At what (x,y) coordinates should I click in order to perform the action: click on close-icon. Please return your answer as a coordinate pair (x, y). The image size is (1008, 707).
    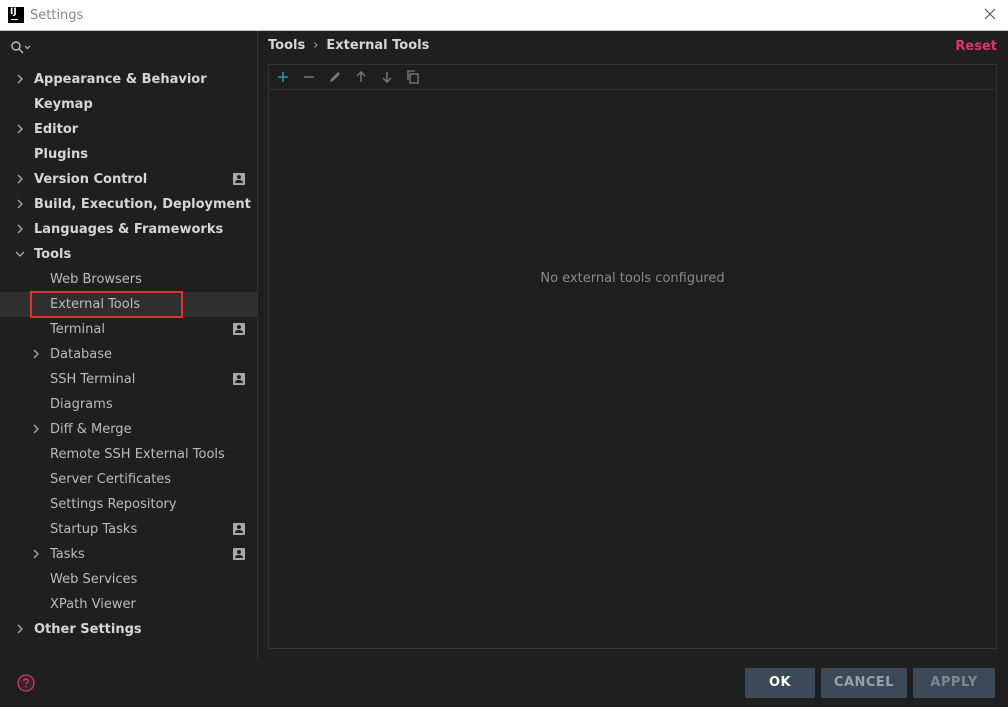
    Looking at the image, I should click on (990, 14).